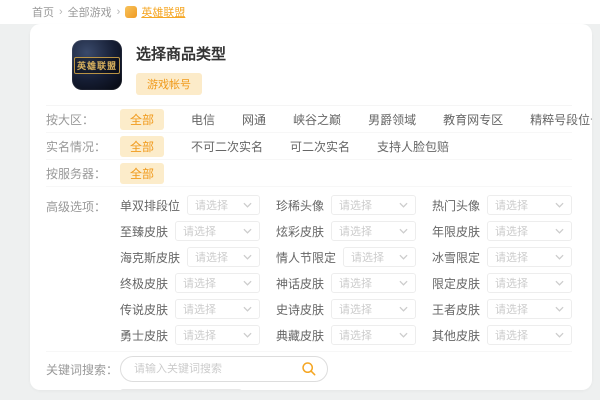  I want to click on advanced-filter-label: 情人节限定, so click(306, 257).